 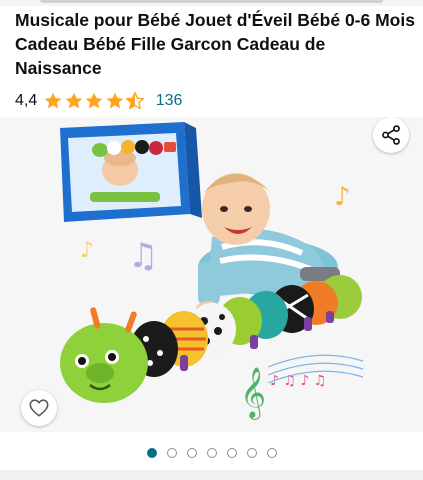 I want to click on wishlist-button, so click(x=39, y=408).